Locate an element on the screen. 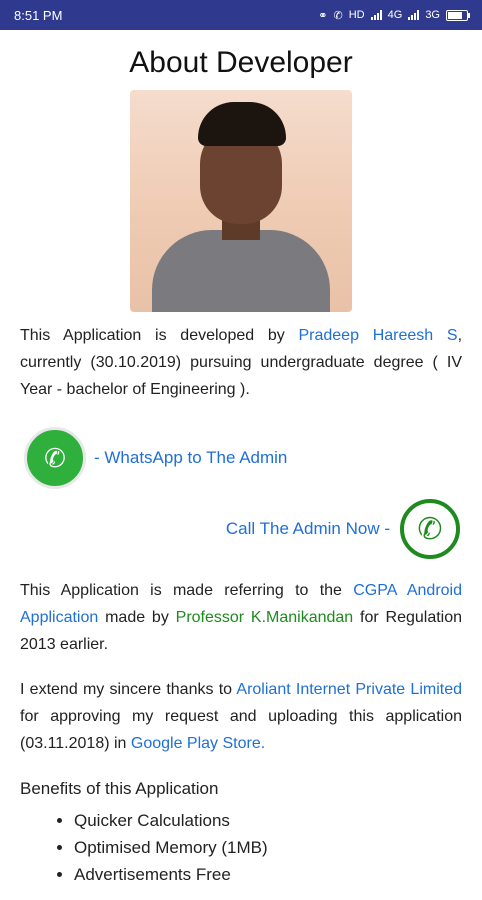  phone-icon: ✆ is located at coordinates (430, 529).